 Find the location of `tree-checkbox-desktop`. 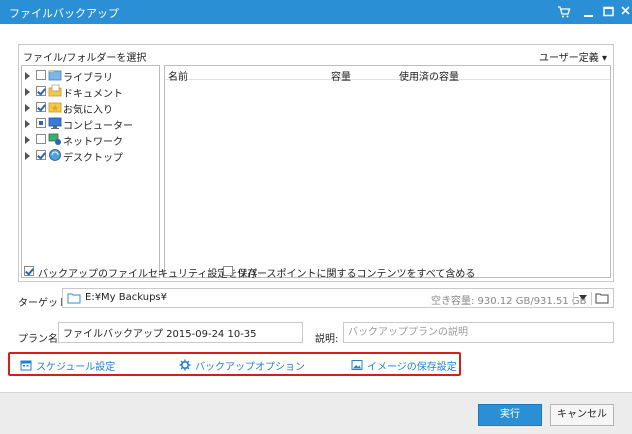

tree-checkbox-desktop is located at coordinates (41, 155).